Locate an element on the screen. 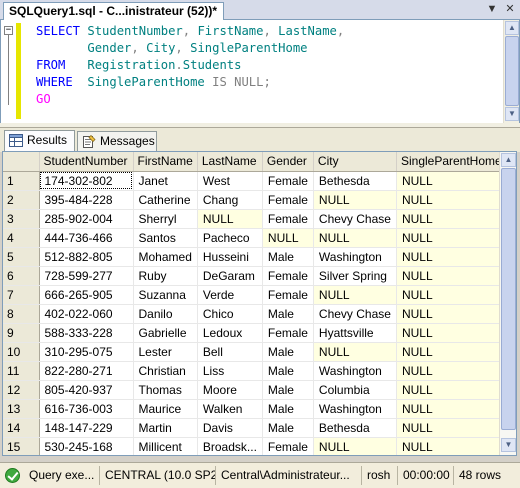 The image size is (520, 488). code-line: Gender, City, SingleParentHome is located at coordinates (190, 48).